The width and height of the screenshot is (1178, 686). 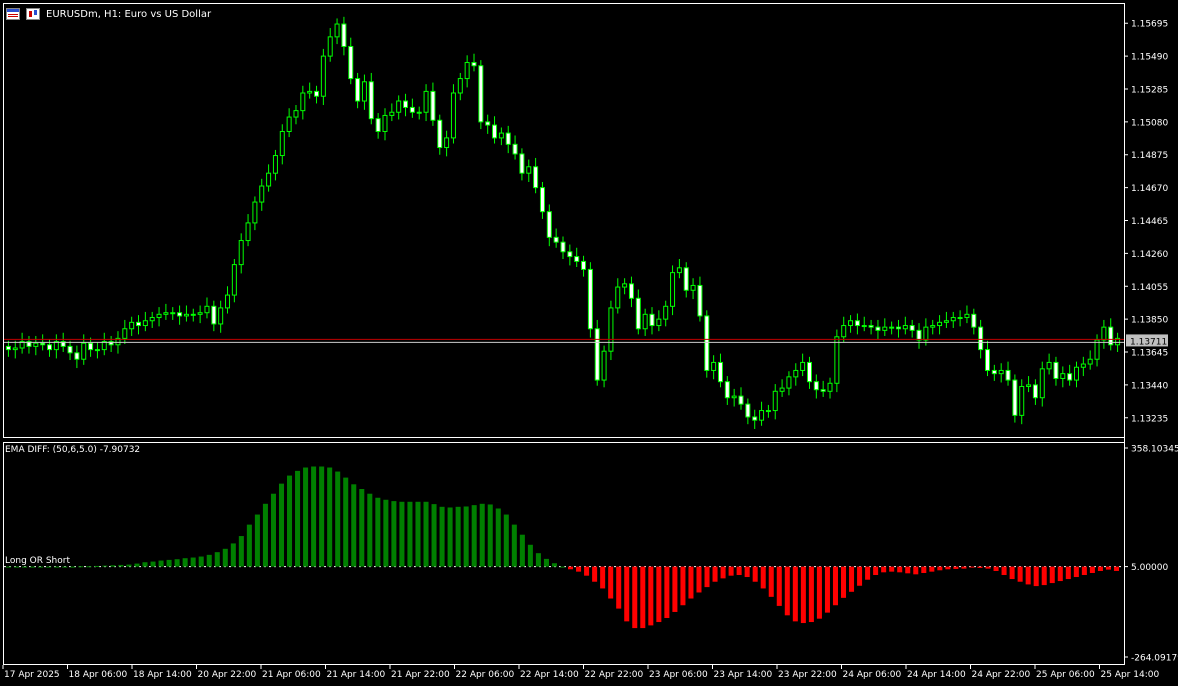 I want to click on time-tick-label: 23 Apr 22:00, so click(x=807, y=675).